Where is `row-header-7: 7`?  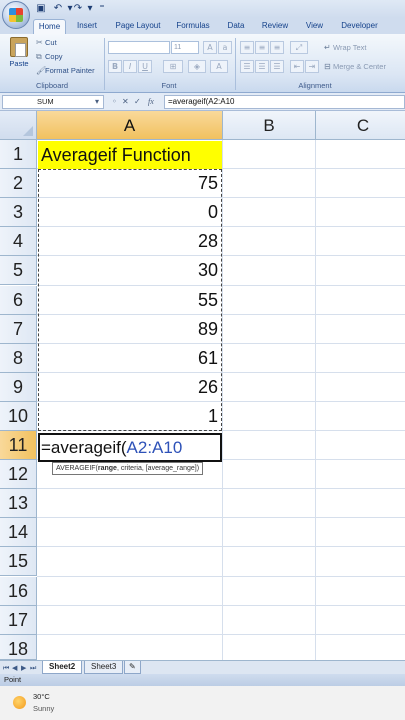
row-header-7: 7 is located at coordinates (18, 329).